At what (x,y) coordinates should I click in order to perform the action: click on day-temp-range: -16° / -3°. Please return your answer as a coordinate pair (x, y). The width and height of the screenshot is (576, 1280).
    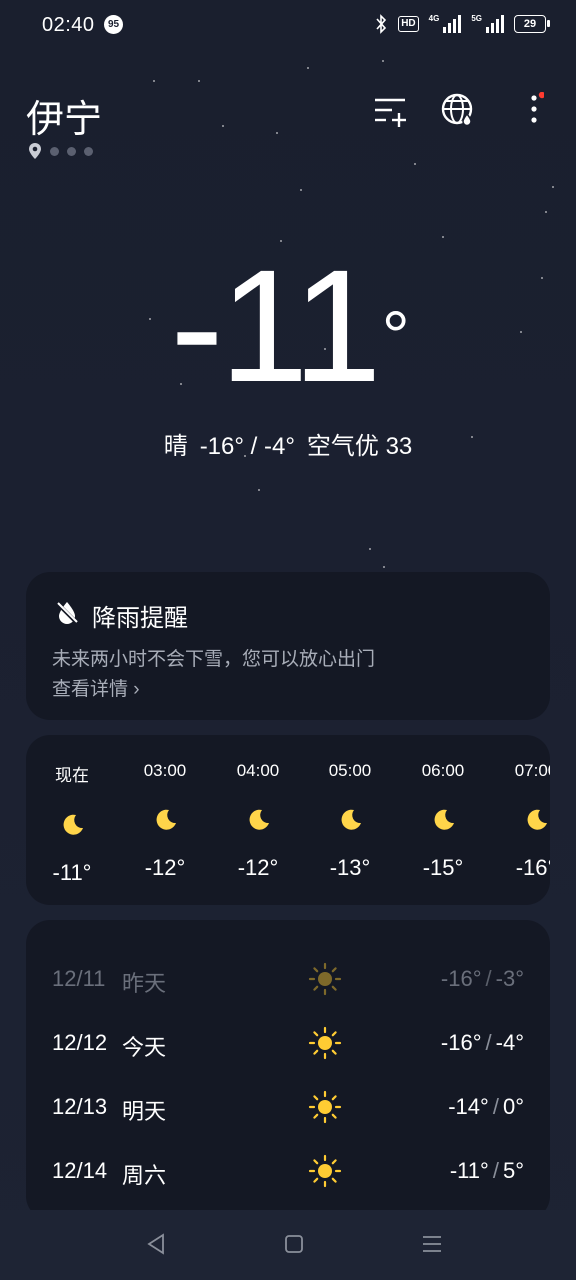
    Looking at the image, I should click on (482, 978).